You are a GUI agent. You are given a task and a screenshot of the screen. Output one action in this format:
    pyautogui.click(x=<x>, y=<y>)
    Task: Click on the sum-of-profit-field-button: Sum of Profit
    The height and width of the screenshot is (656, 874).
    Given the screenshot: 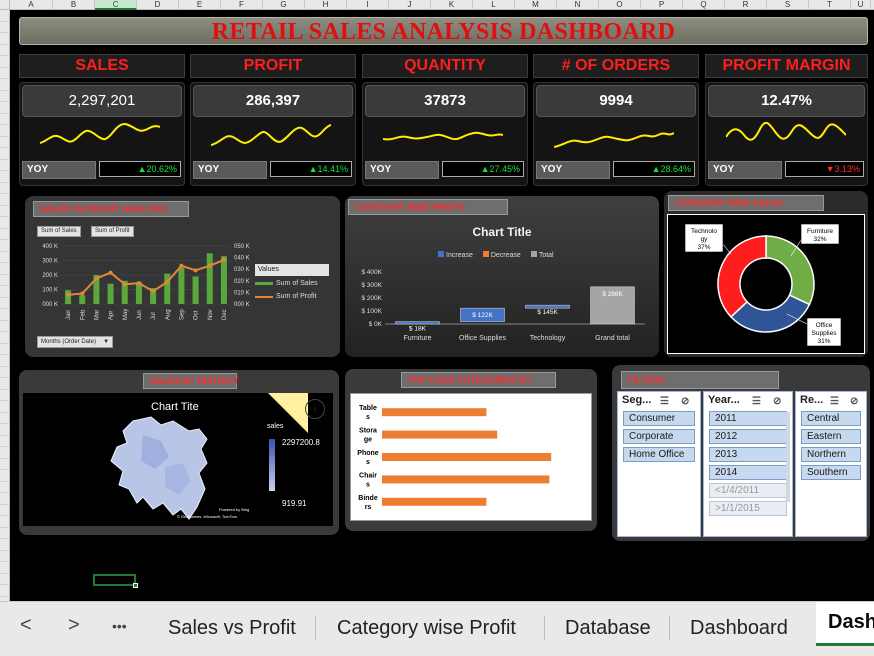 What is the action you would take?
    pyautogui.click(x=112, y=231)
    